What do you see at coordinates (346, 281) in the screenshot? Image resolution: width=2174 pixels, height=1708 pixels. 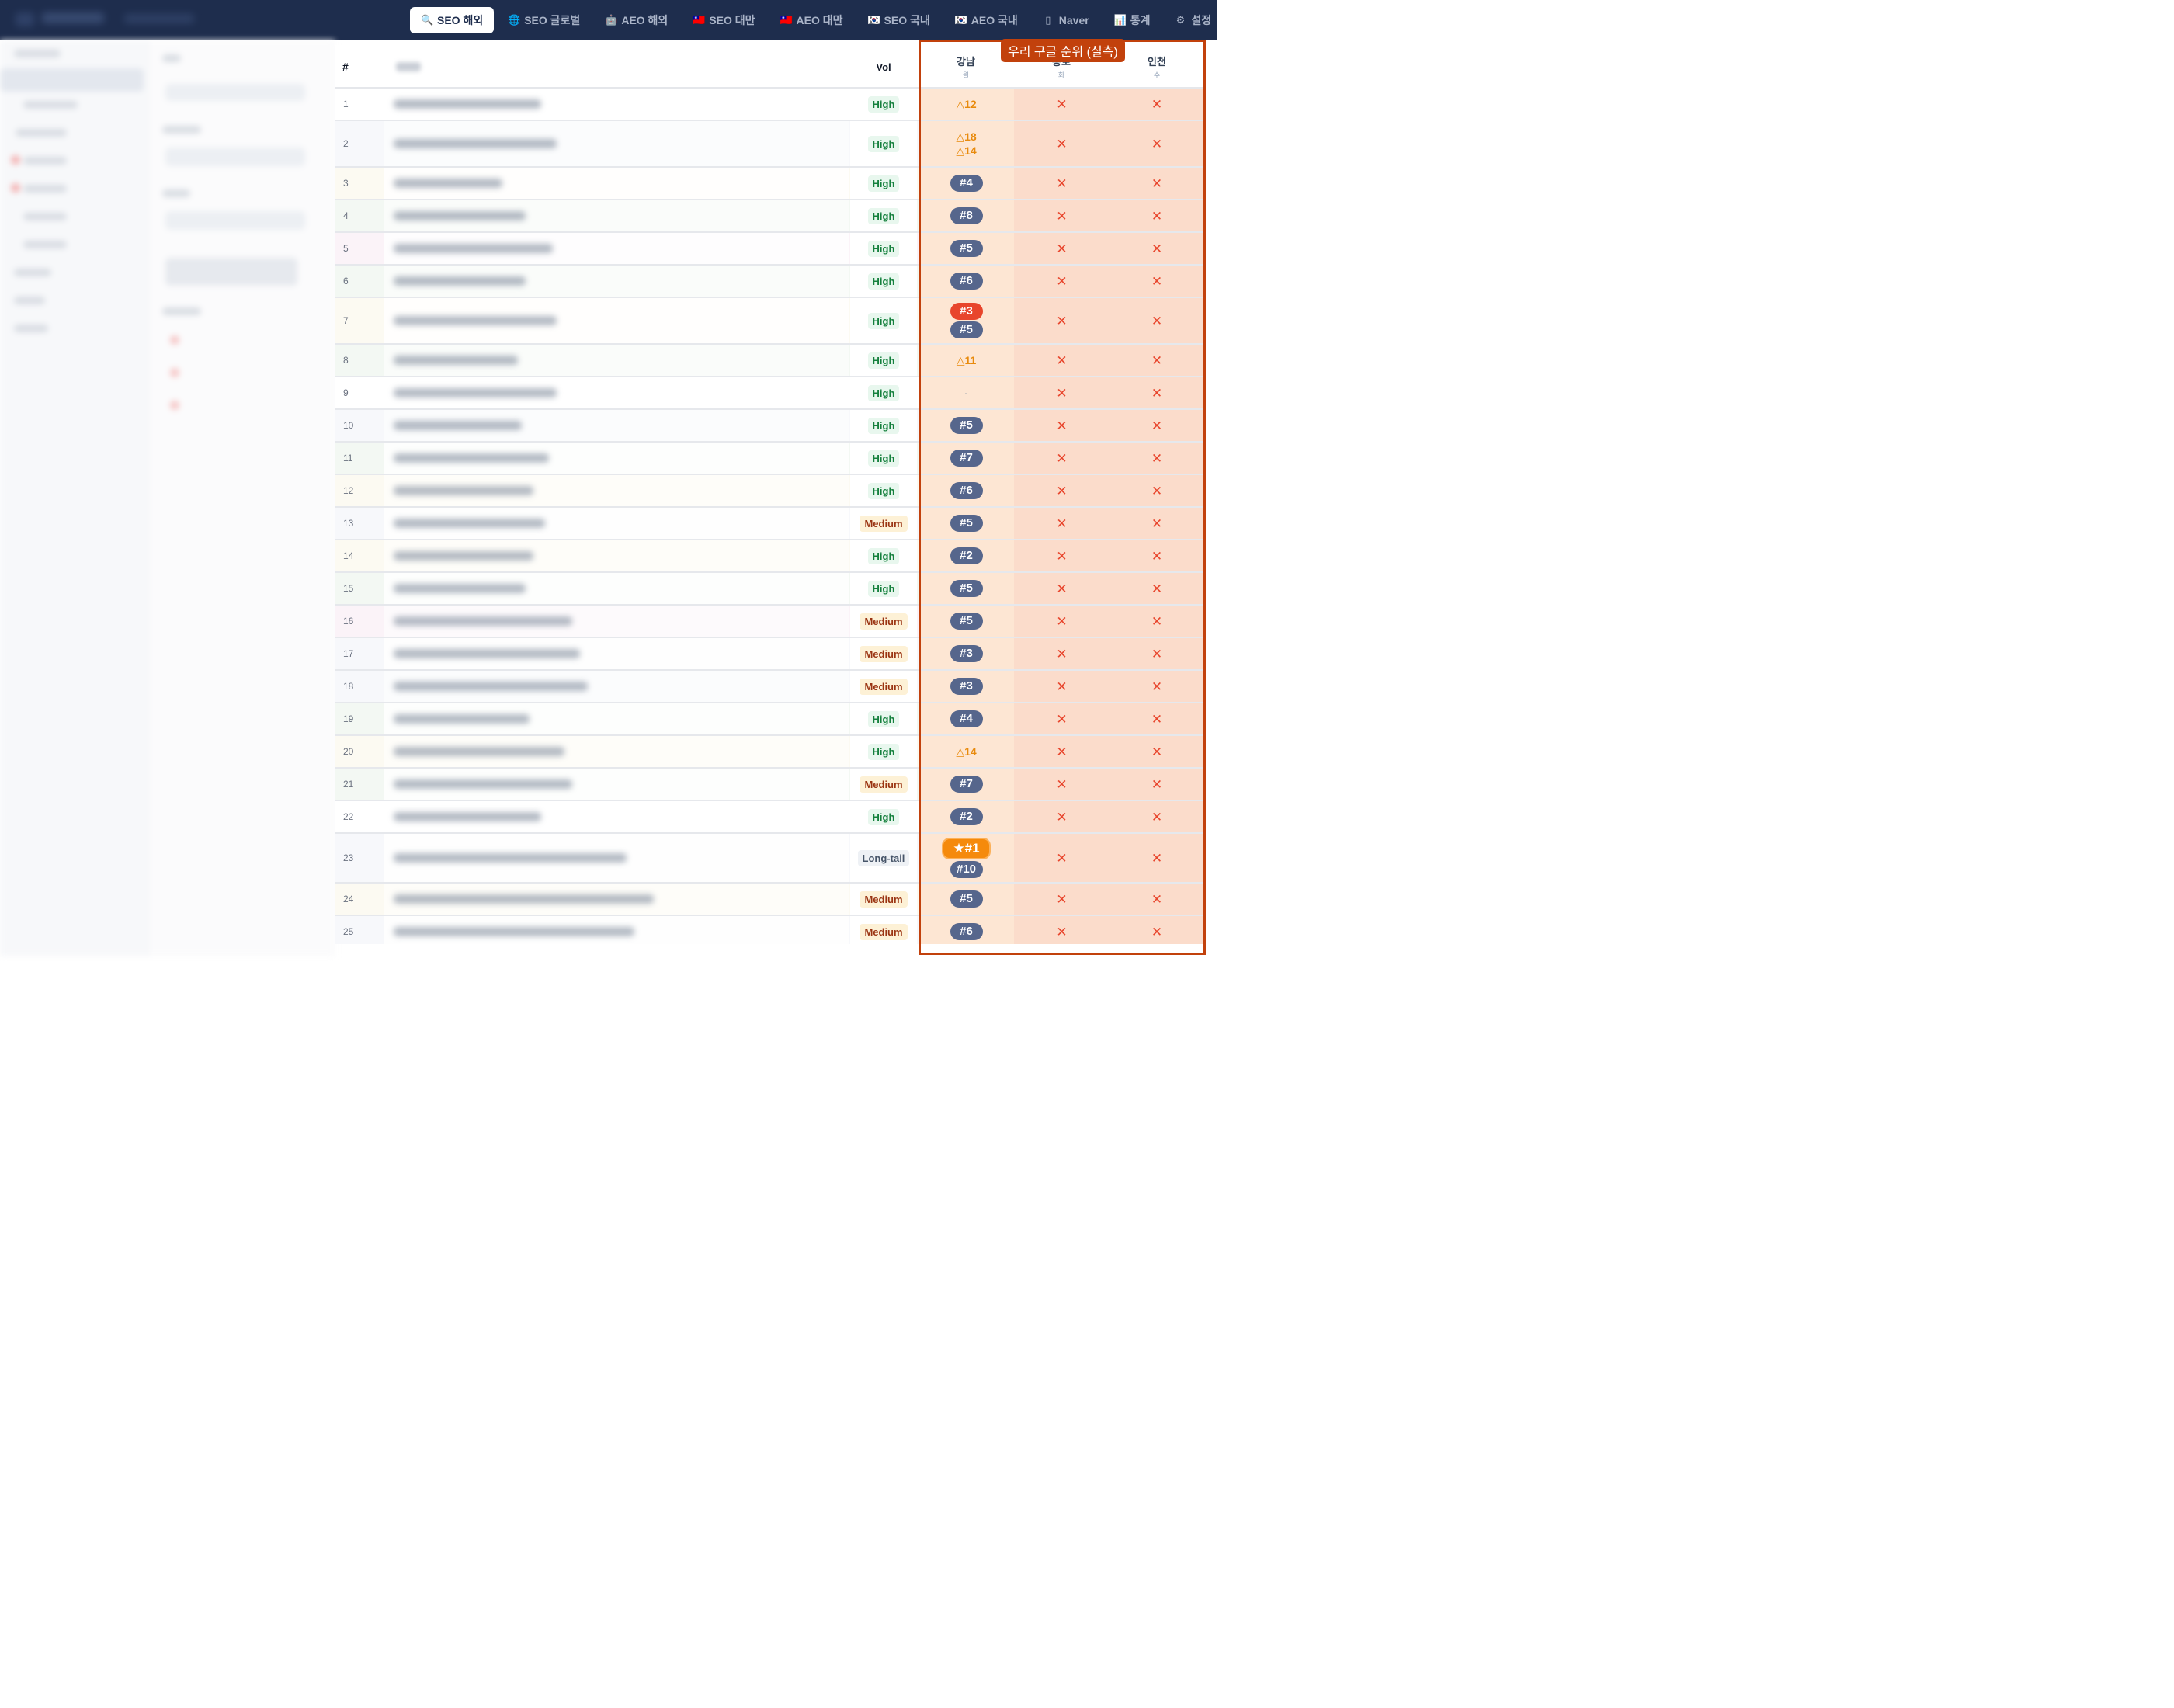 I see `row-number: 6` at bounding box center [346, 281].